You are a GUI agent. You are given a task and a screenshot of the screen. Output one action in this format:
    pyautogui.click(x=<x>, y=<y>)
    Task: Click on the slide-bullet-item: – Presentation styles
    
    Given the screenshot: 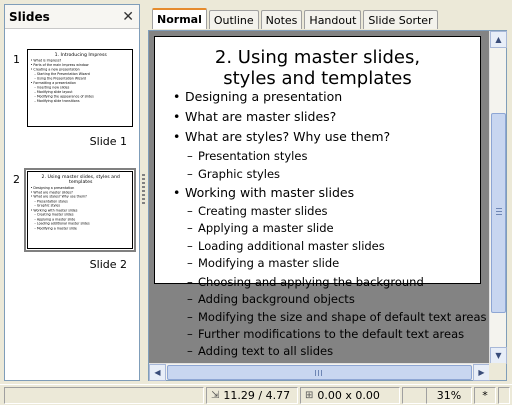 What is the action you would take?
    pyautogui.click(x=247, y=156)
    